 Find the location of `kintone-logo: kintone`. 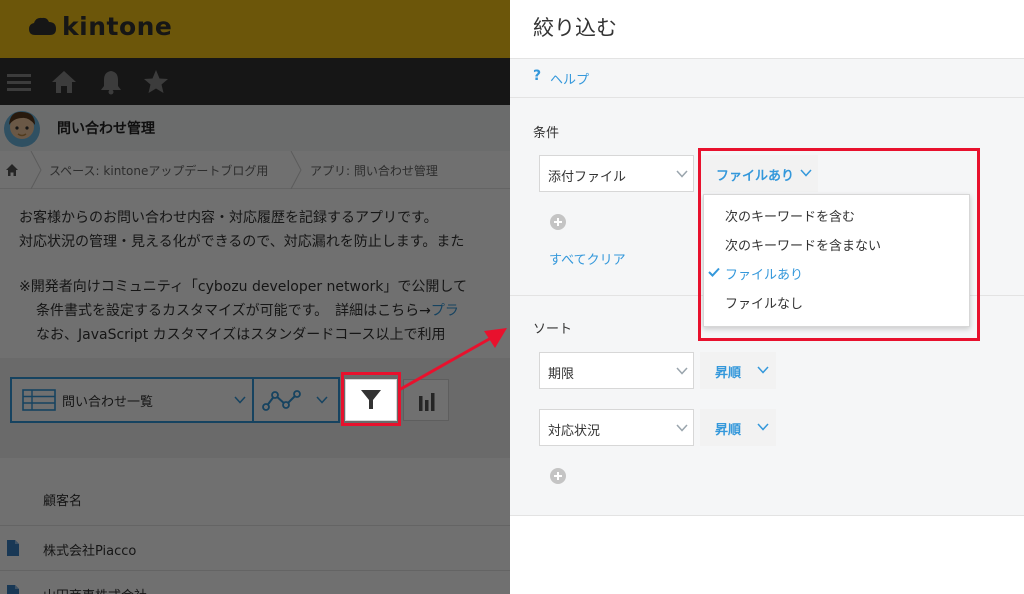

kintone-logo: kintone is located at coordinates (100, 26).